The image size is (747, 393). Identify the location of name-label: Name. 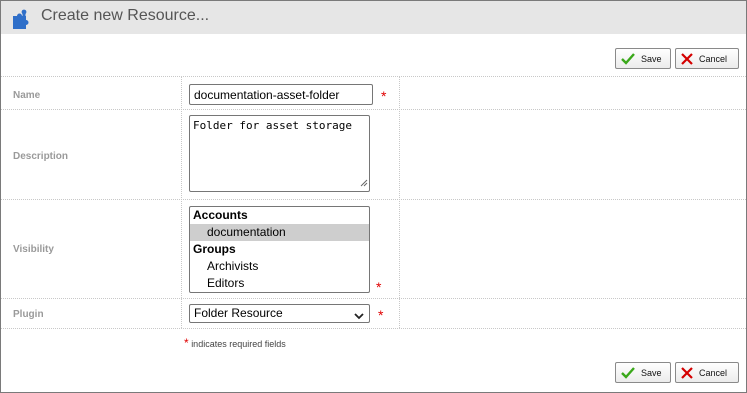
(27, 95).